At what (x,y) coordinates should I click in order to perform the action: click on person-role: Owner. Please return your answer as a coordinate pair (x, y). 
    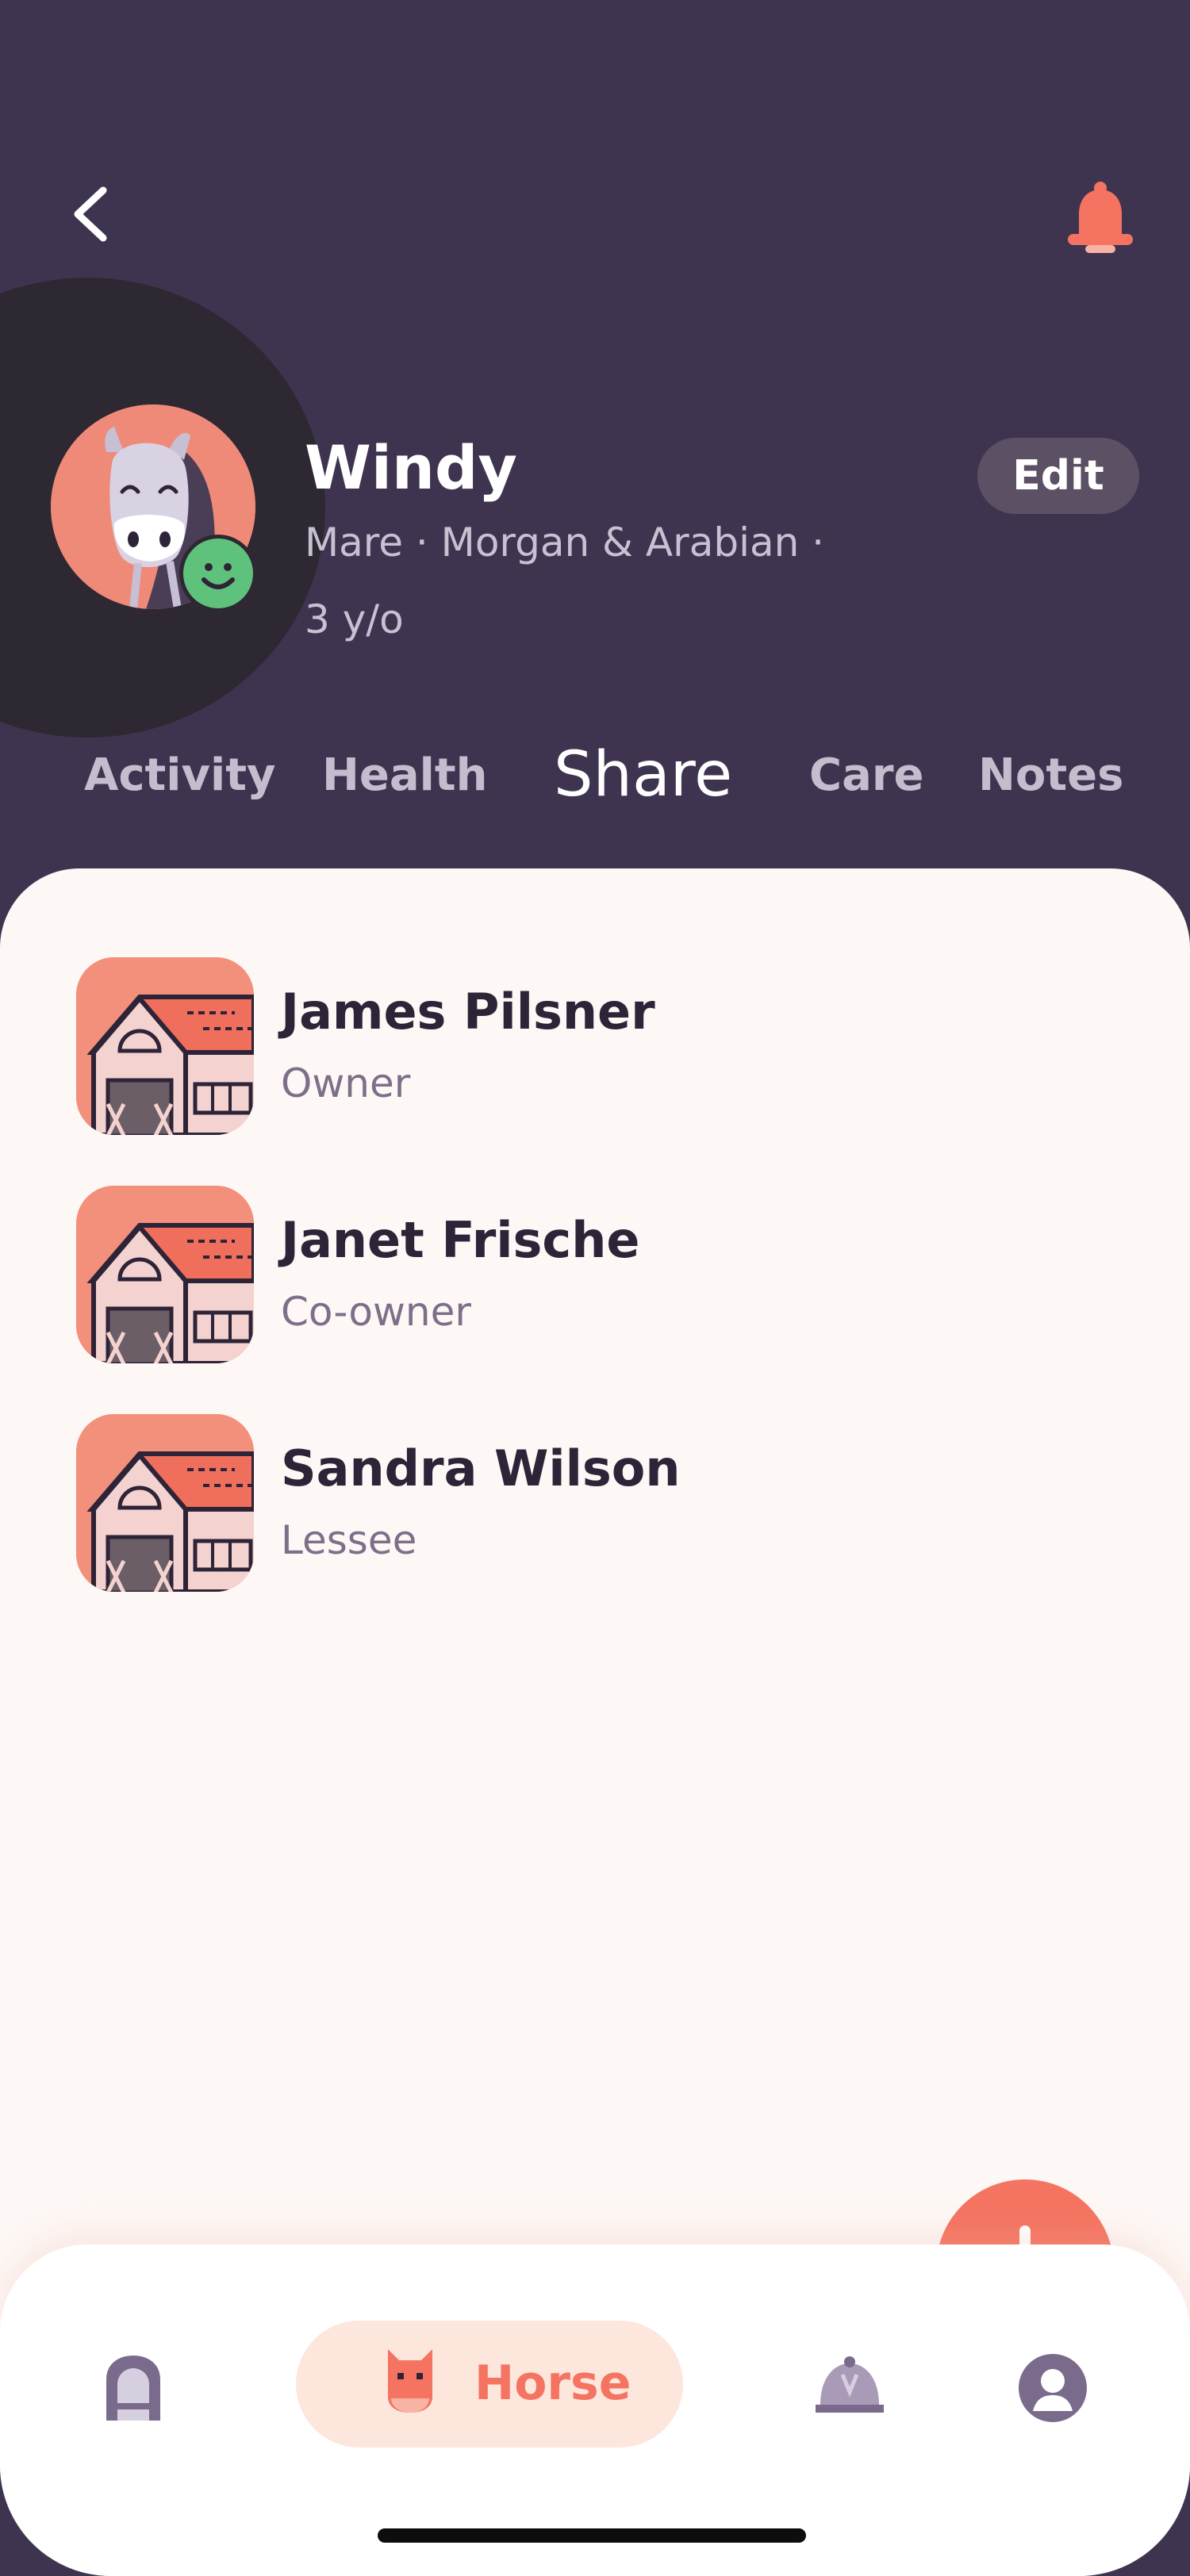
    Looking at the image, I should click on (346, 1083).